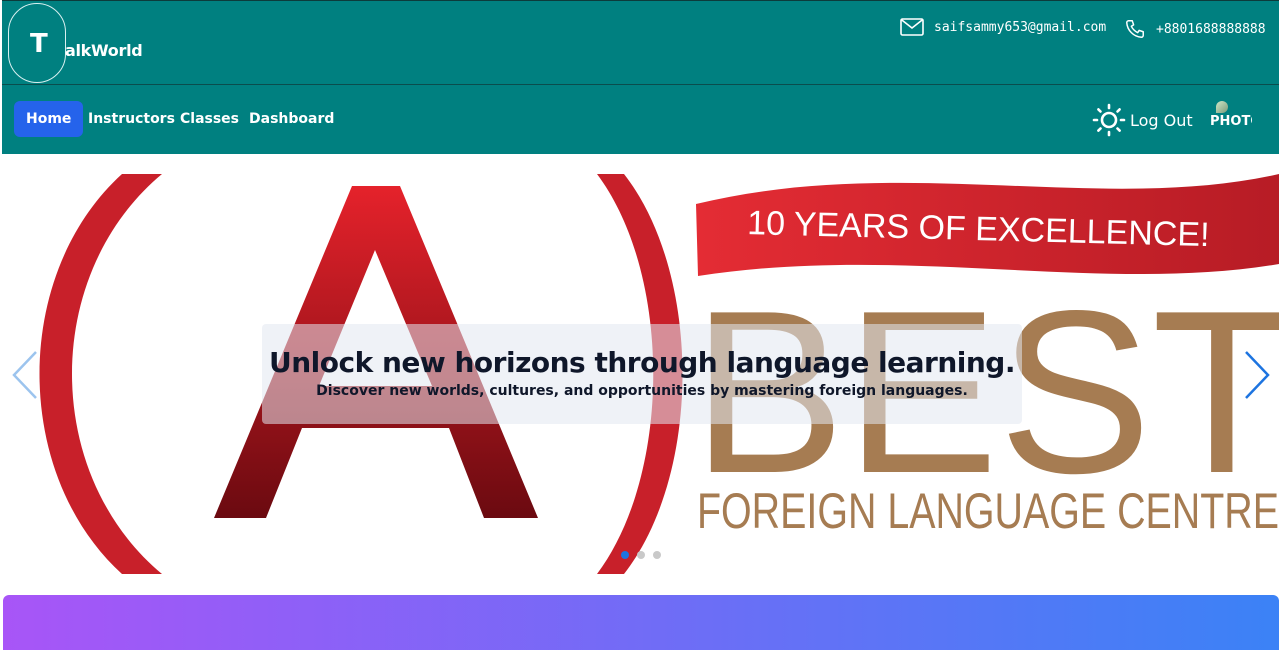  I want to click on photo-leaf-icon, so click(1222, 107).